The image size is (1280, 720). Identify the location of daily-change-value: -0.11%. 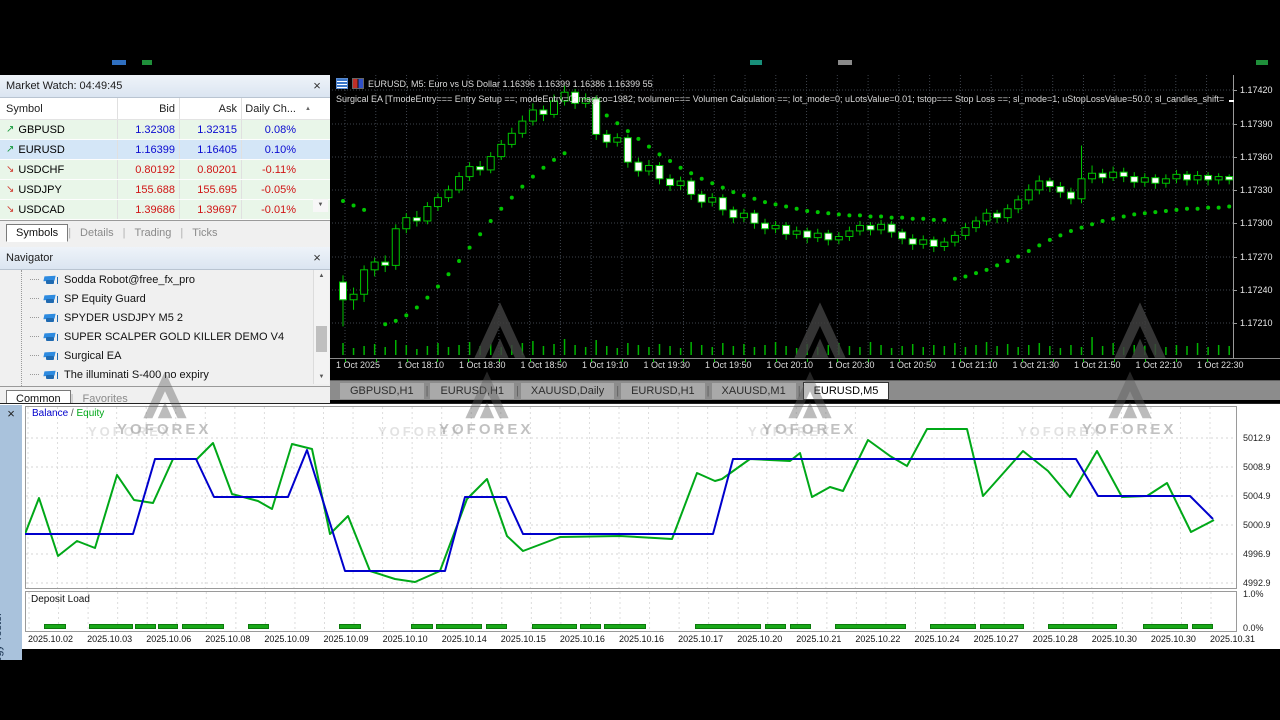
(278, 169).